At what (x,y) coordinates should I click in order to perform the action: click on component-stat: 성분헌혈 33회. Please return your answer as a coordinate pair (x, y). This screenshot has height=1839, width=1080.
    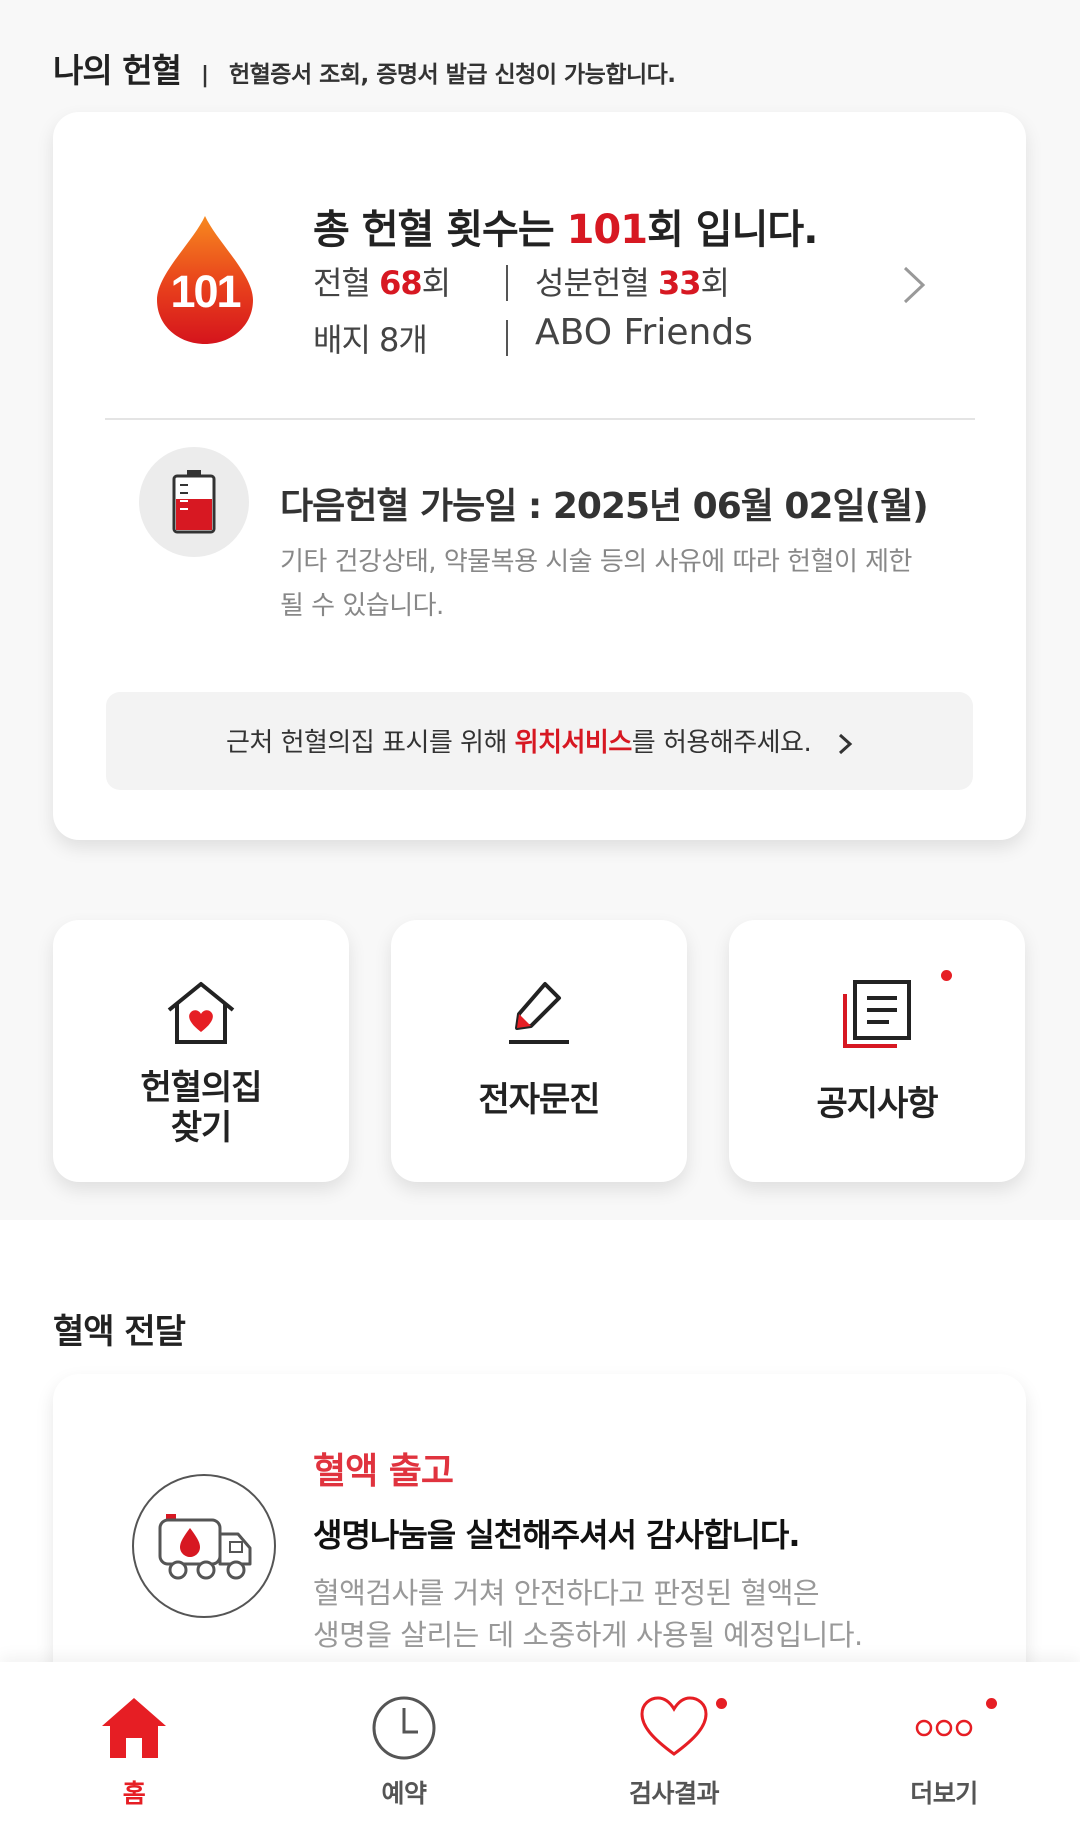
    Looking at the image, I should click on (632, 281).